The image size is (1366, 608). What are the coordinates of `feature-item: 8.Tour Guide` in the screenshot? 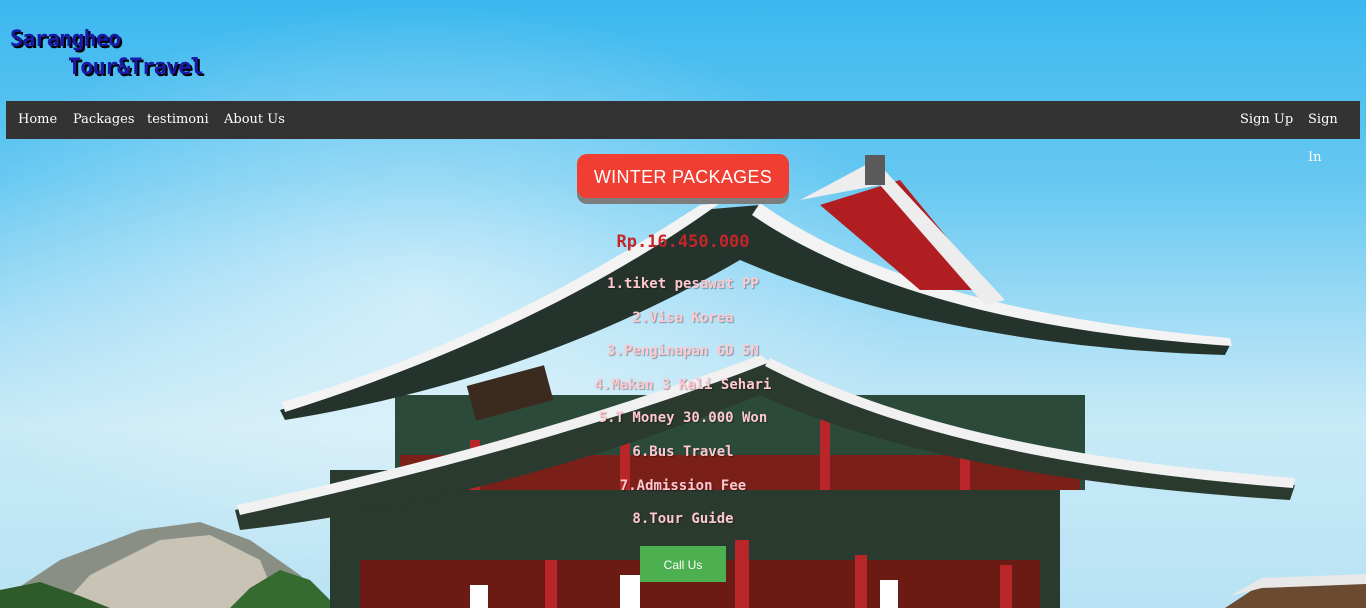 It's located at (683, 519).